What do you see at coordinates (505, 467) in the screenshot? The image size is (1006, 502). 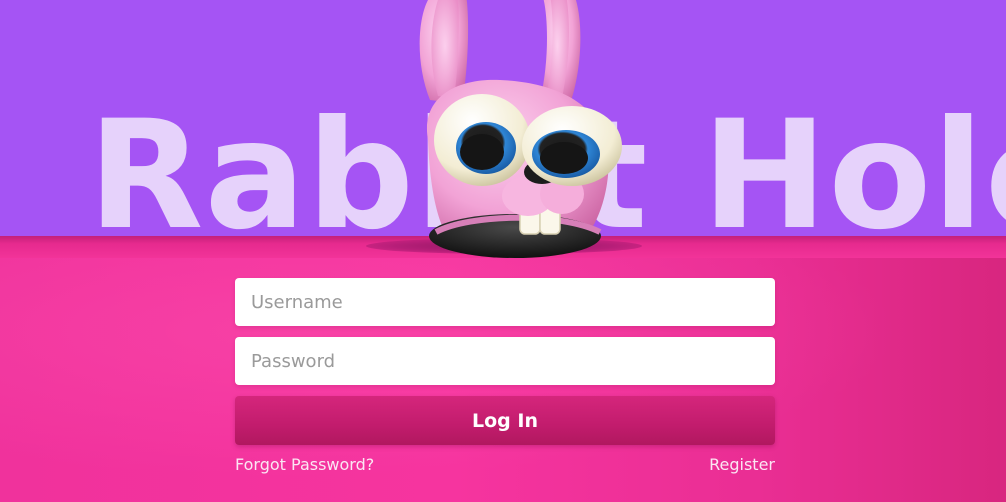 I see `auth-links: Forgot Password? Register` at bounding box center [505, 467].